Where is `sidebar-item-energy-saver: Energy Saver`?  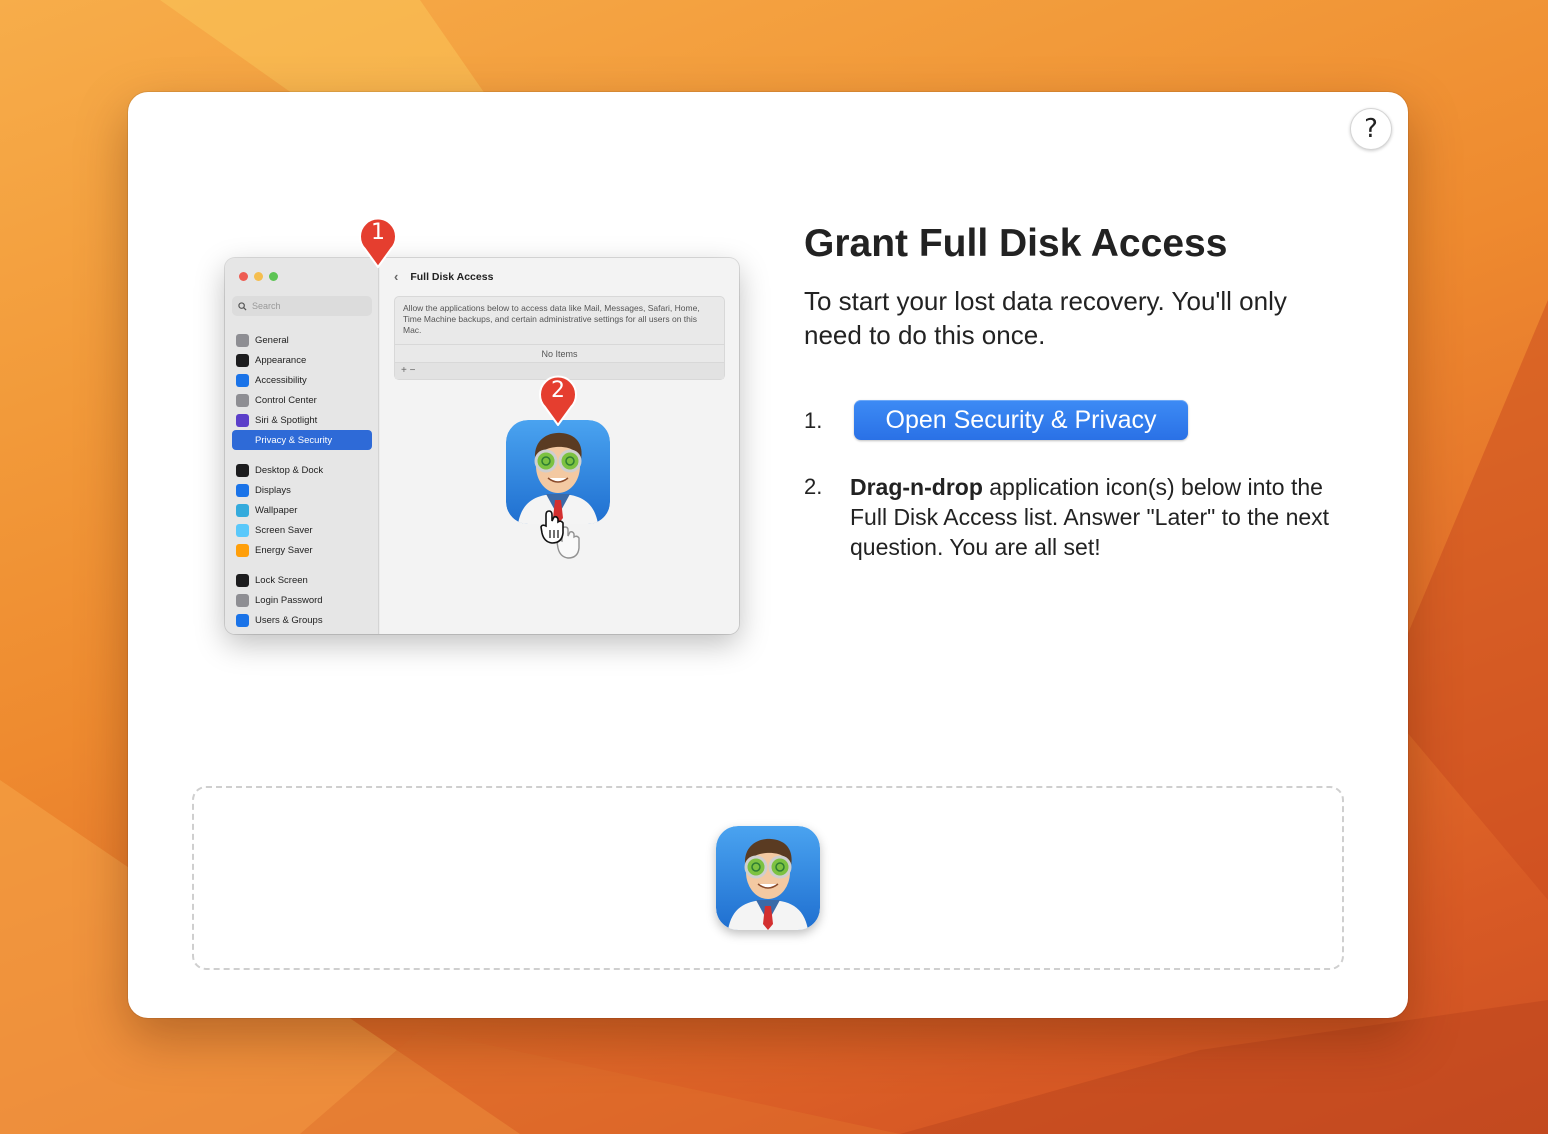 sidebar-item-energy-saver: Energy Saver is located at coordinates (302, 550).